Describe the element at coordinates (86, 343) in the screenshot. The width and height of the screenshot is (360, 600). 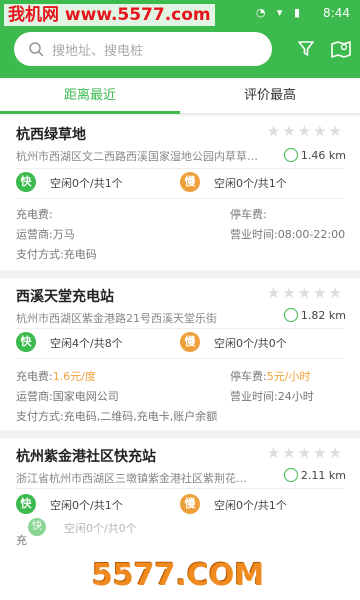
I see `fast-slots: 空闲4个/共8个` at that location.